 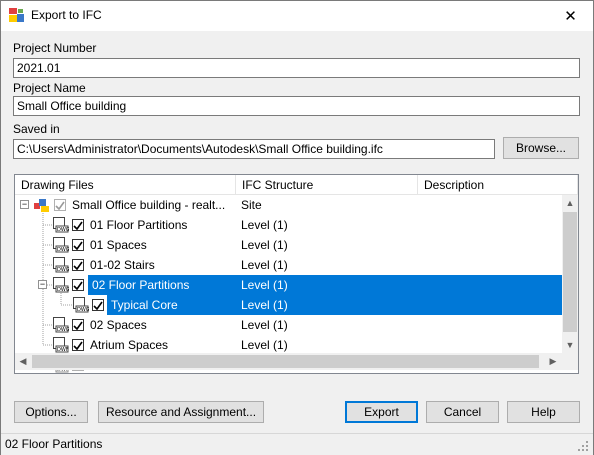 I want to click on horizontal-scrollbar: ◀ ▶, so click(x=296, y=361).